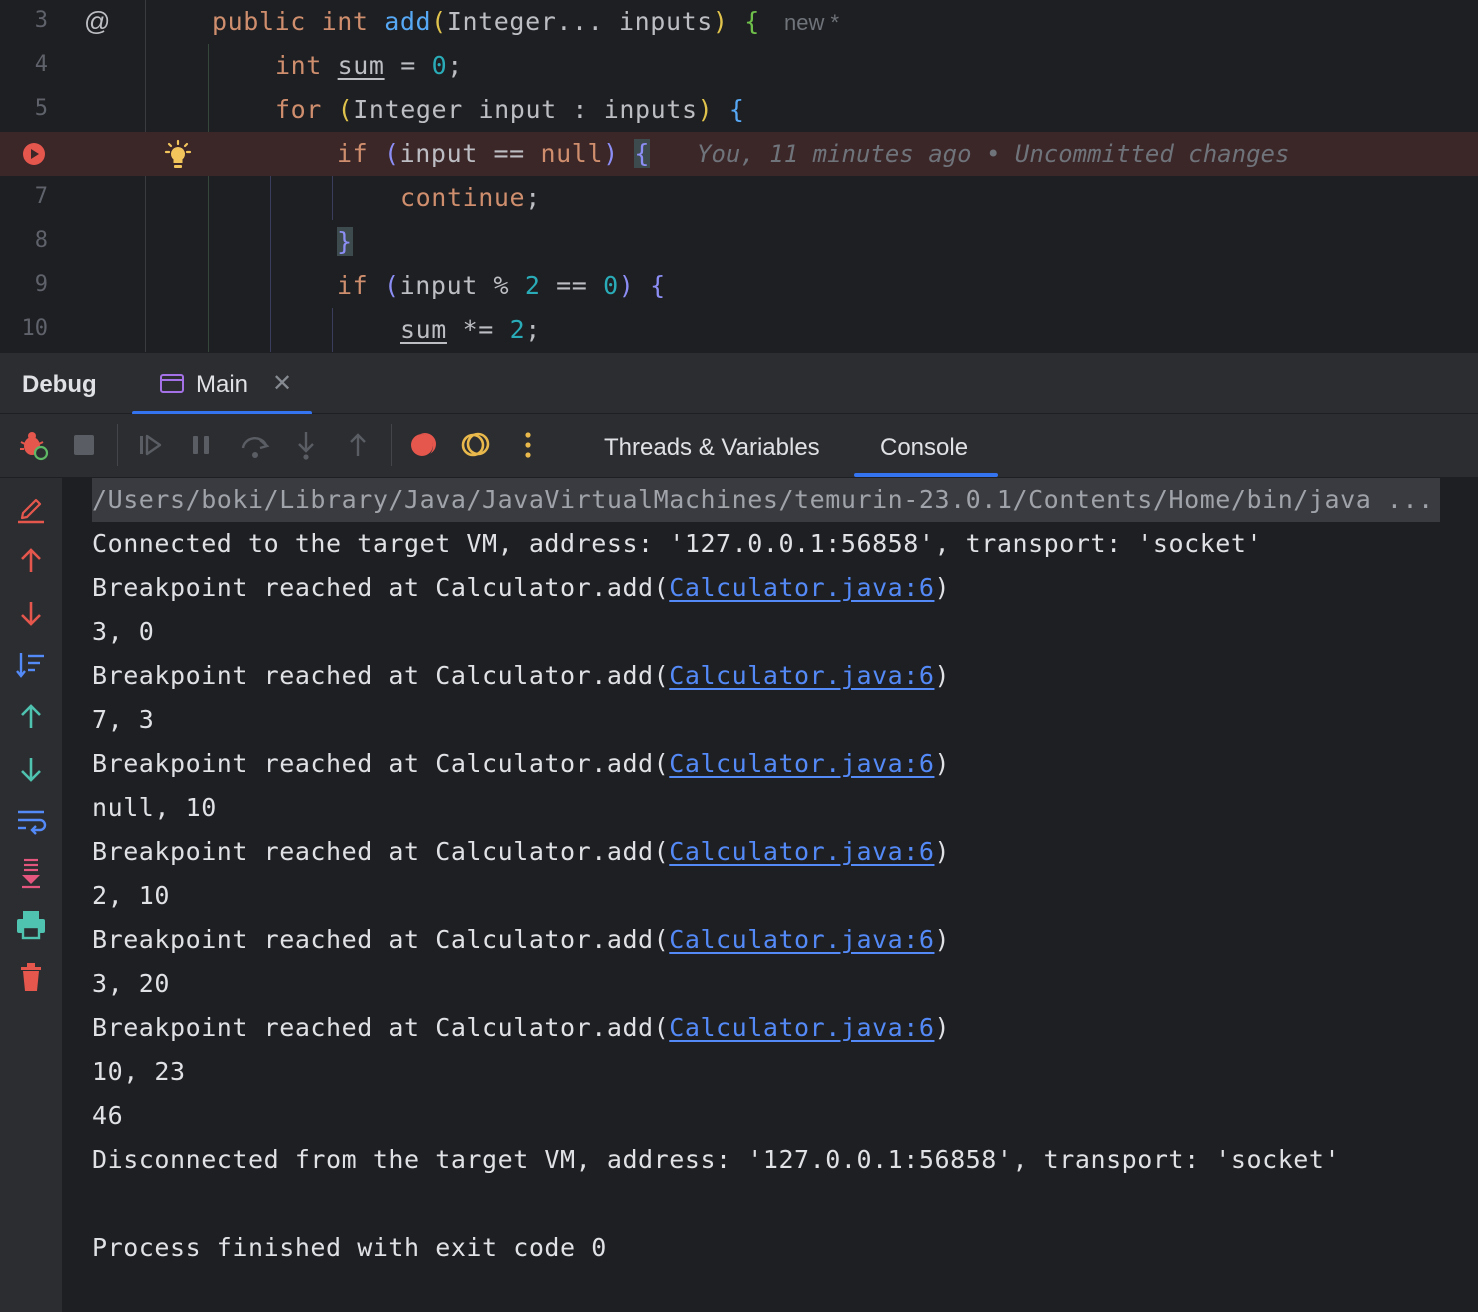 The width and height of the screenshot is (1478, 1312). I want to click on console-line: 2, 10, so click(131, 895).